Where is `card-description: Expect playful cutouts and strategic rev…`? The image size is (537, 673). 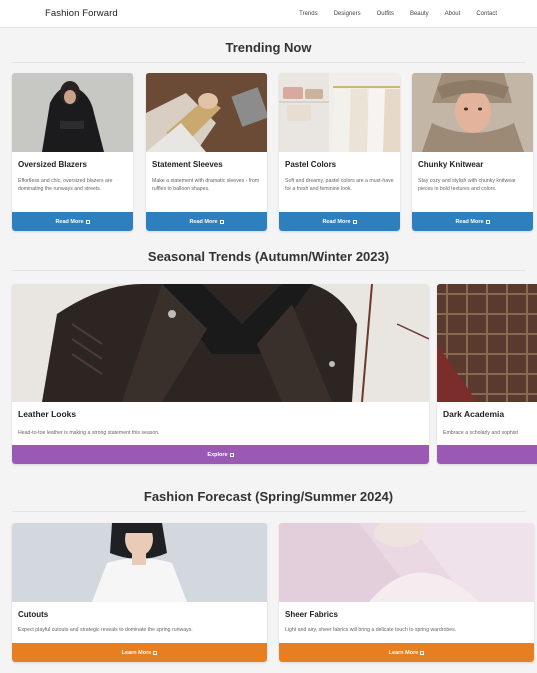 card-description: Expect playful cutouts and strategic rev… is located at coordinates (105, 630).